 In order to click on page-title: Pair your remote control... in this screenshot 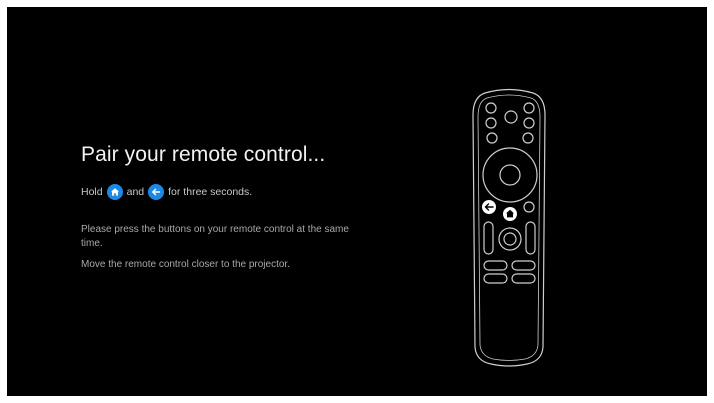, I will do `click(203, 154)`.